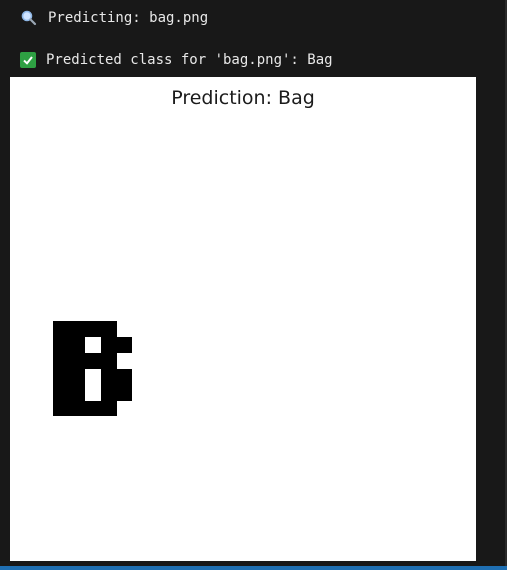 This screenshot has height=570, width=507. I want to click on plot-title: Prediction: Bag, so click(243, 98).